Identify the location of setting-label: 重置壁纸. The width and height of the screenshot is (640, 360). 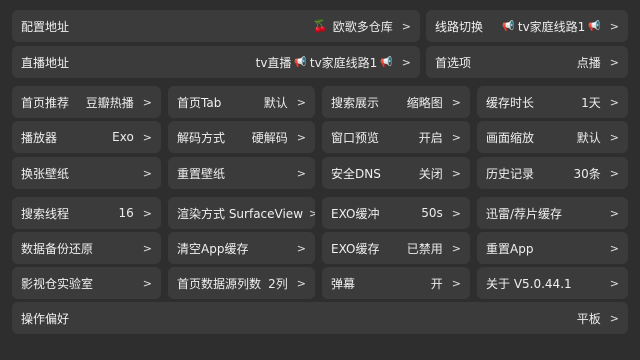
(201, 173).